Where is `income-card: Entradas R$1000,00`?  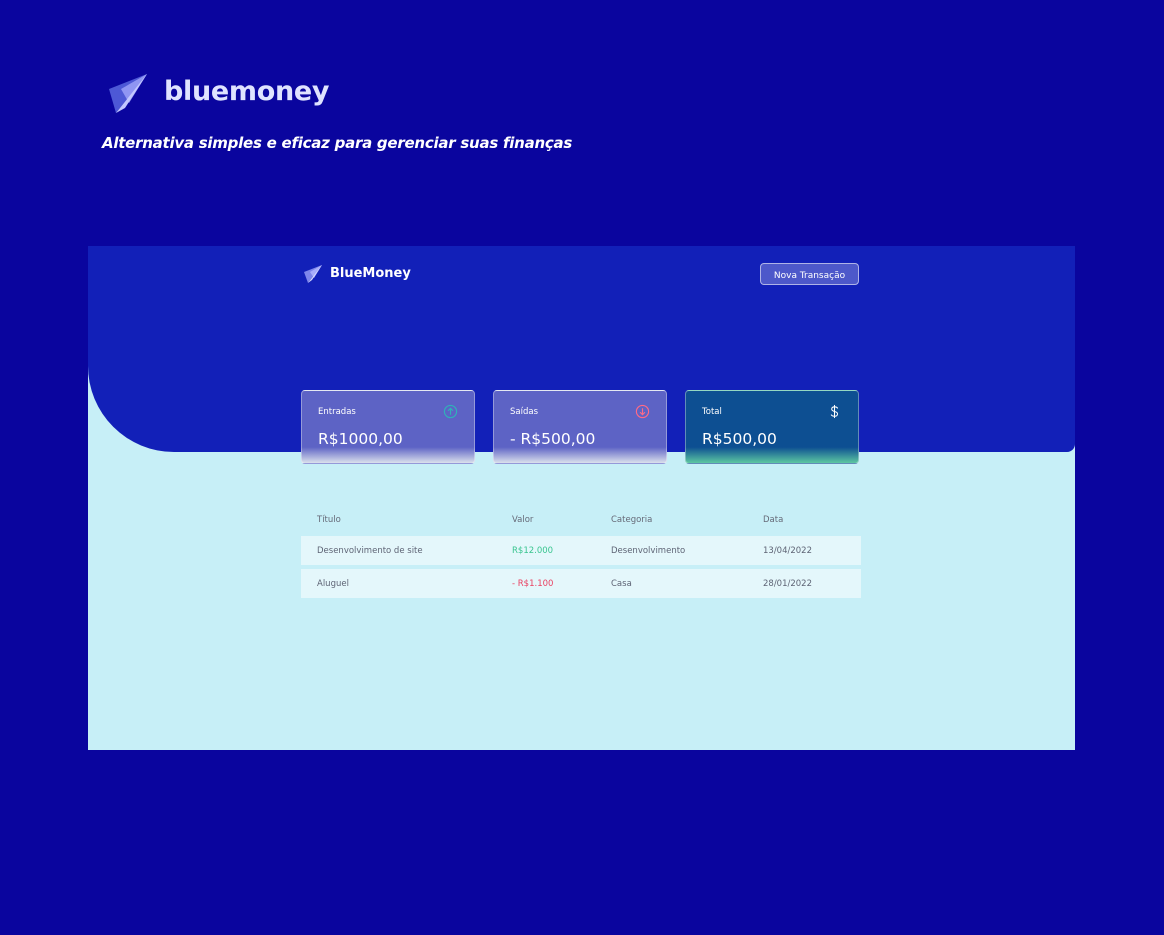 income-card: Entradas R$1000,00 is located at coordinates (388, 427).